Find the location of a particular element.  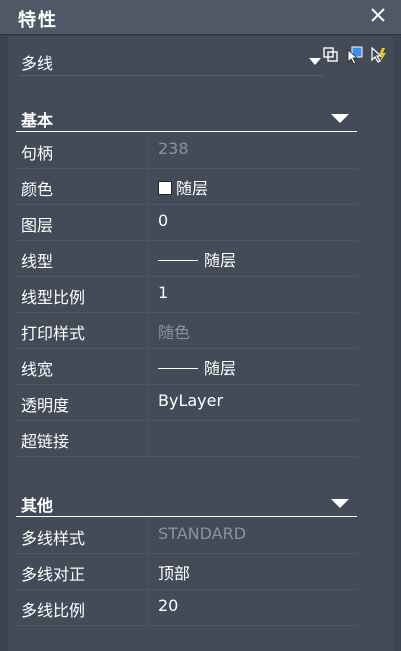

title-bar: 特性 is located at coordinates (200, 17).